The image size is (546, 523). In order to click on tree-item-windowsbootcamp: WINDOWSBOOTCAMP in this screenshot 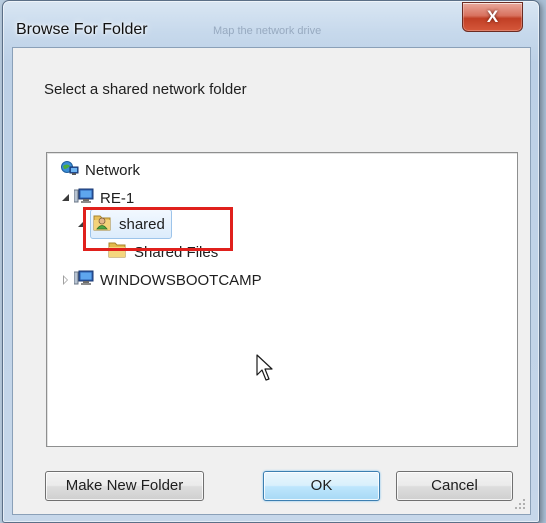, I will do `click(161, 280)`.